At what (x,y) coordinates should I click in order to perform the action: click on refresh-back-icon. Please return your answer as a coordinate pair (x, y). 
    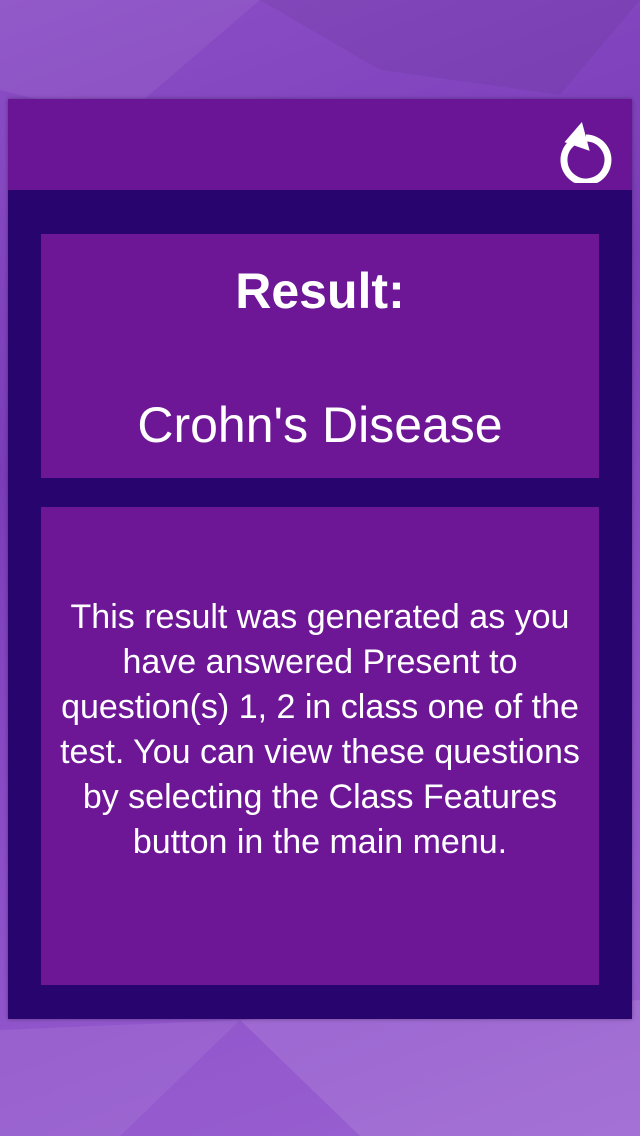
    Looking at the image, I should click on (586, 152).